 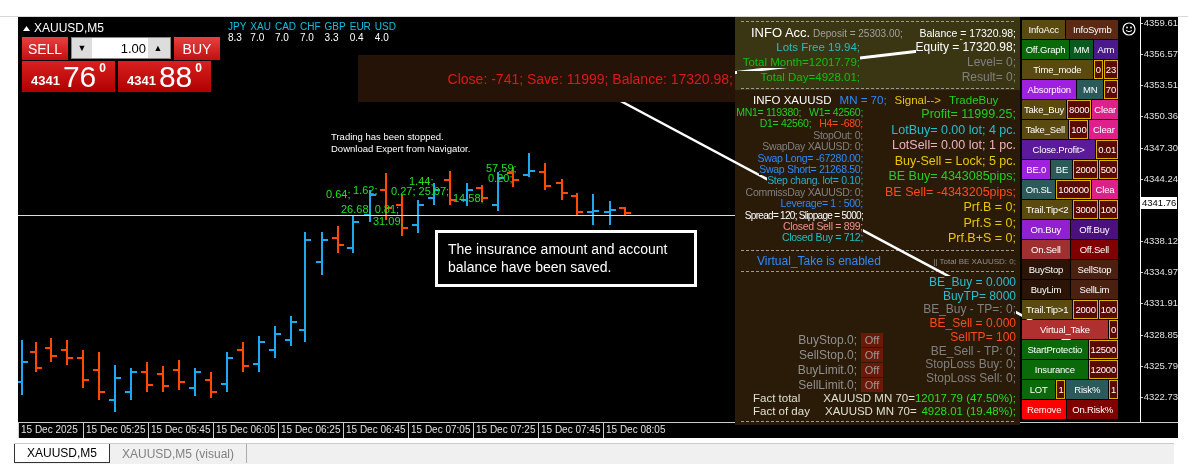 What do you see at coordinates (1046, 269) in the screenshot?
I see `panel-button: BuyStop` at bounding box center [1046, 269].